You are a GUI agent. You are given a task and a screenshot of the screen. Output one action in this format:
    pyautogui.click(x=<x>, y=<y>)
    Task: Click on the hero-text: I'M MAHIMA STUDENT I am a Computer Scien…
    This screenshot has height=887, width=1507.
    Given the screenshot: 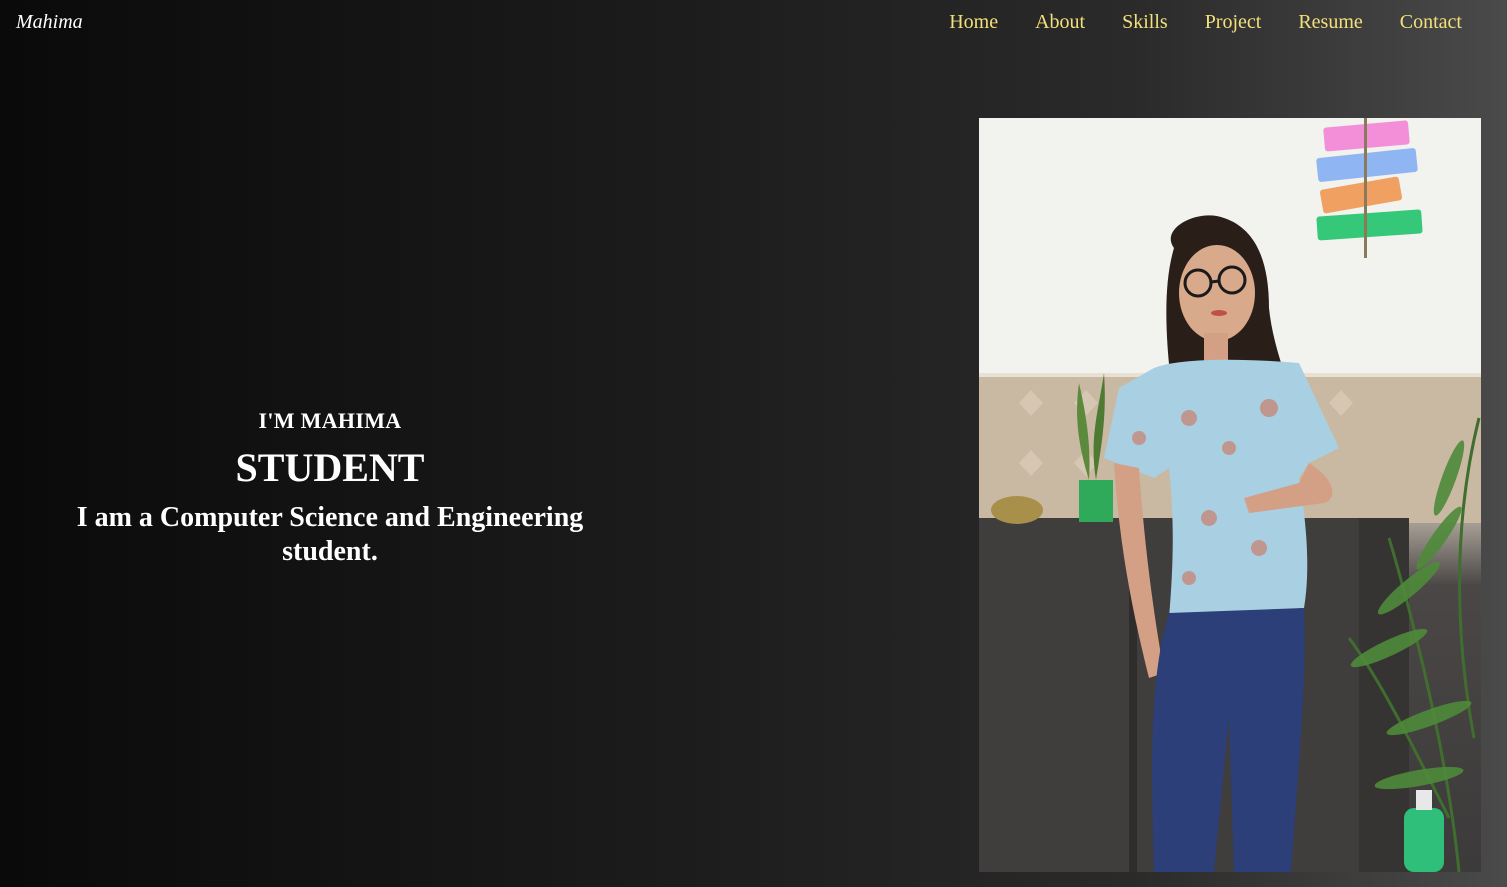 What is the action you would take?
    pyautogui.click(x=330, y=488)
    